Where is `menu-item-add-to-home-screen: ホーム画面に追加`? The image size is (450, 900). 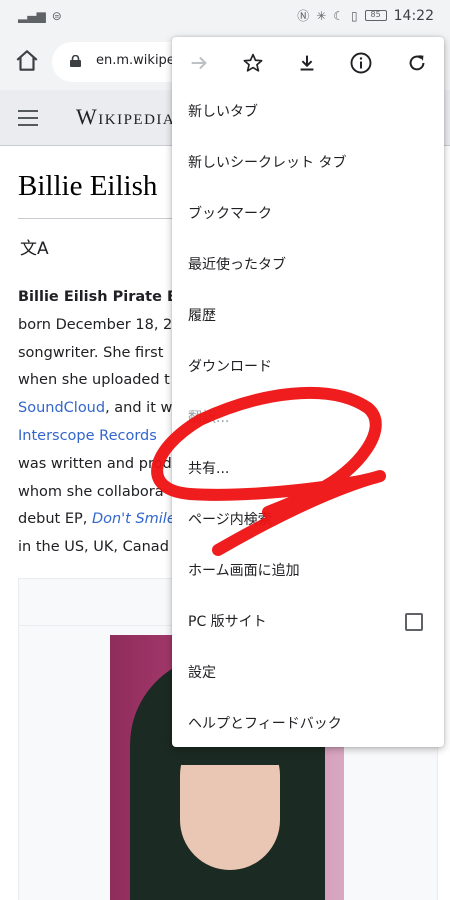
menu-item-add-to-home-screen: ホーム画面に追加 is located at coordinates (308, 571).